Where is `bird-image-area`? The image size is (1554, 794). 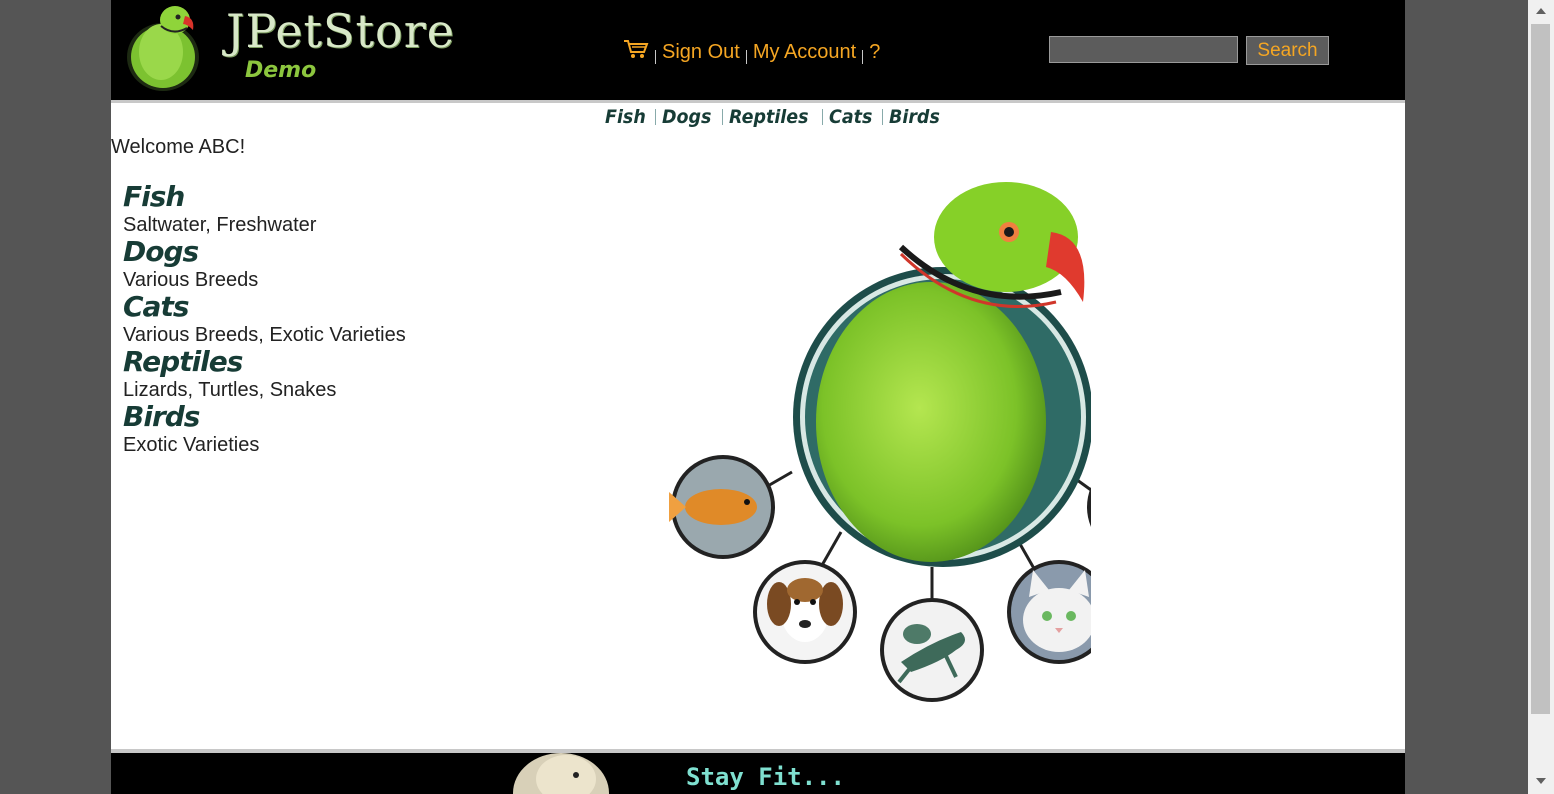
bird-image-area is located at coordinates (1089, 507).